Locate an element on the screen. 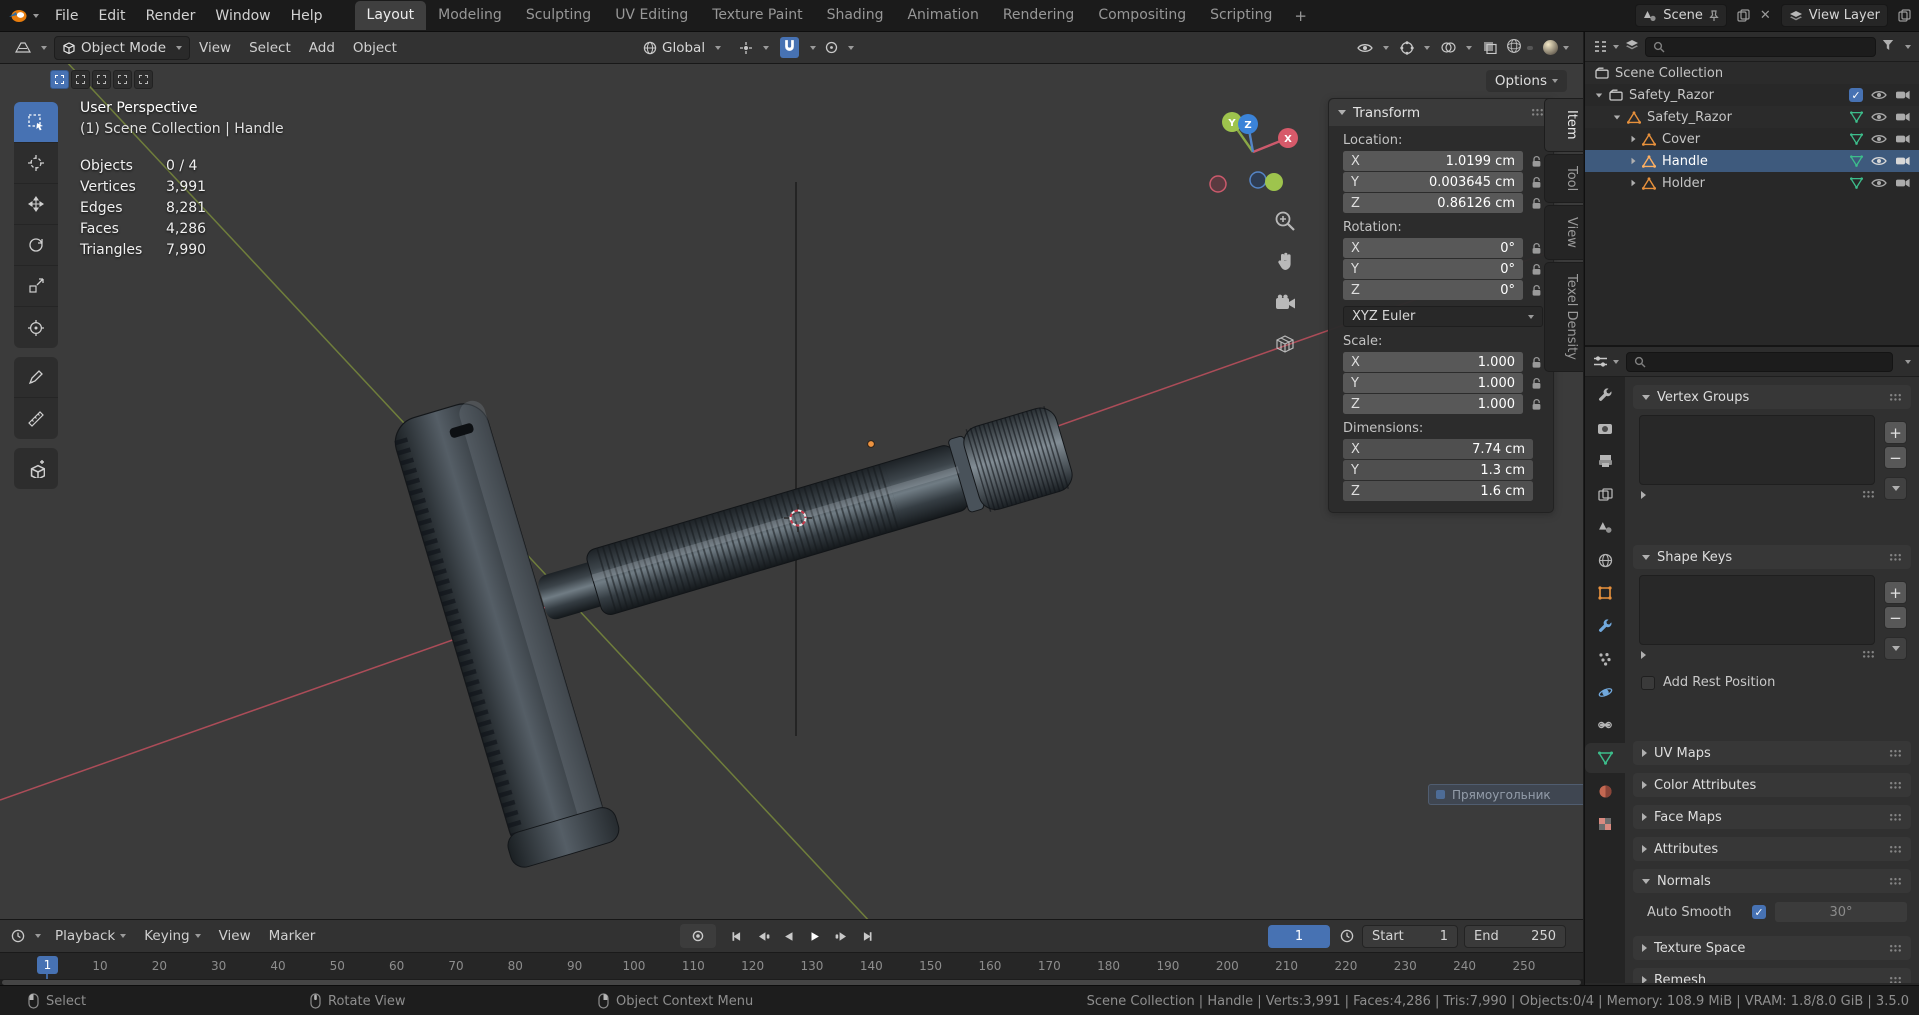  tab-particles is located at coordinates (1605, 659).